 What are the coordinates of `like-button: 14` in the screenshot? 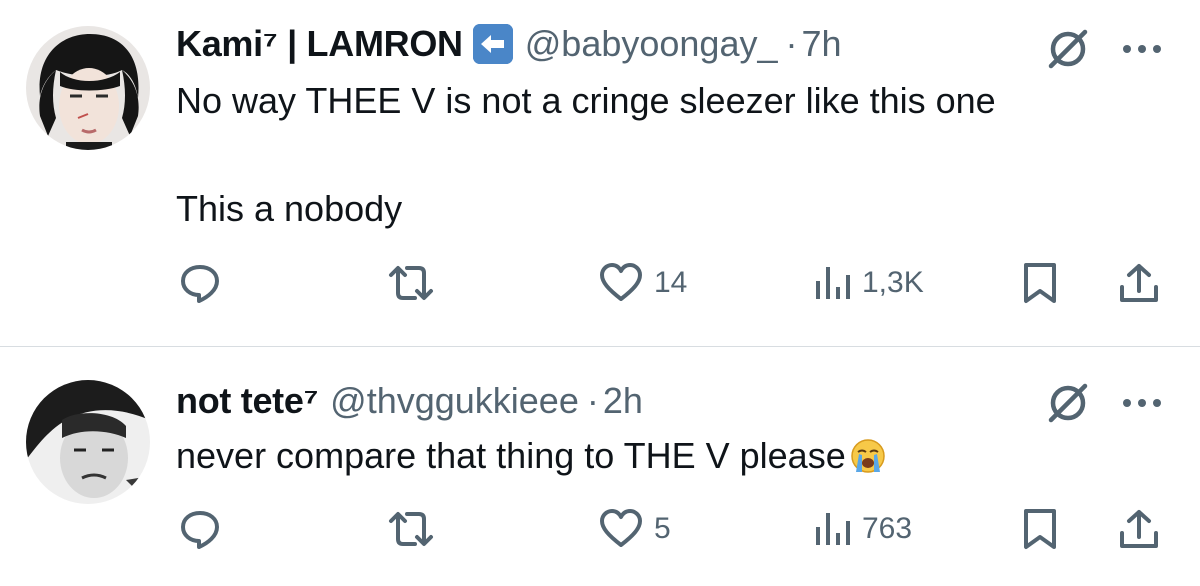 It's located at (642, 283).